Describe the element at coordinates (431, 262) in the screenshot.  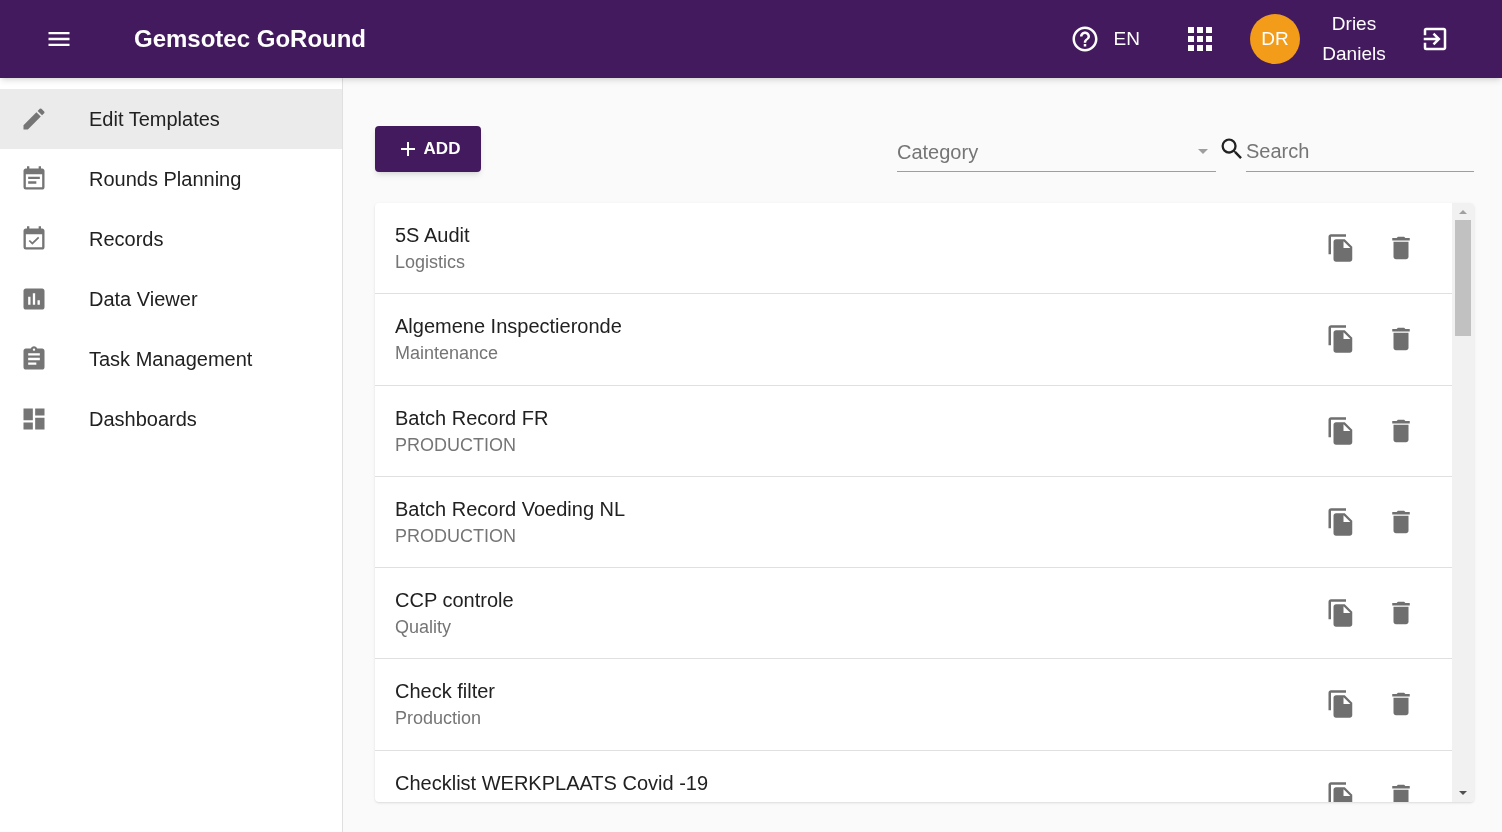
I see `template-category: Logistics` at that location.